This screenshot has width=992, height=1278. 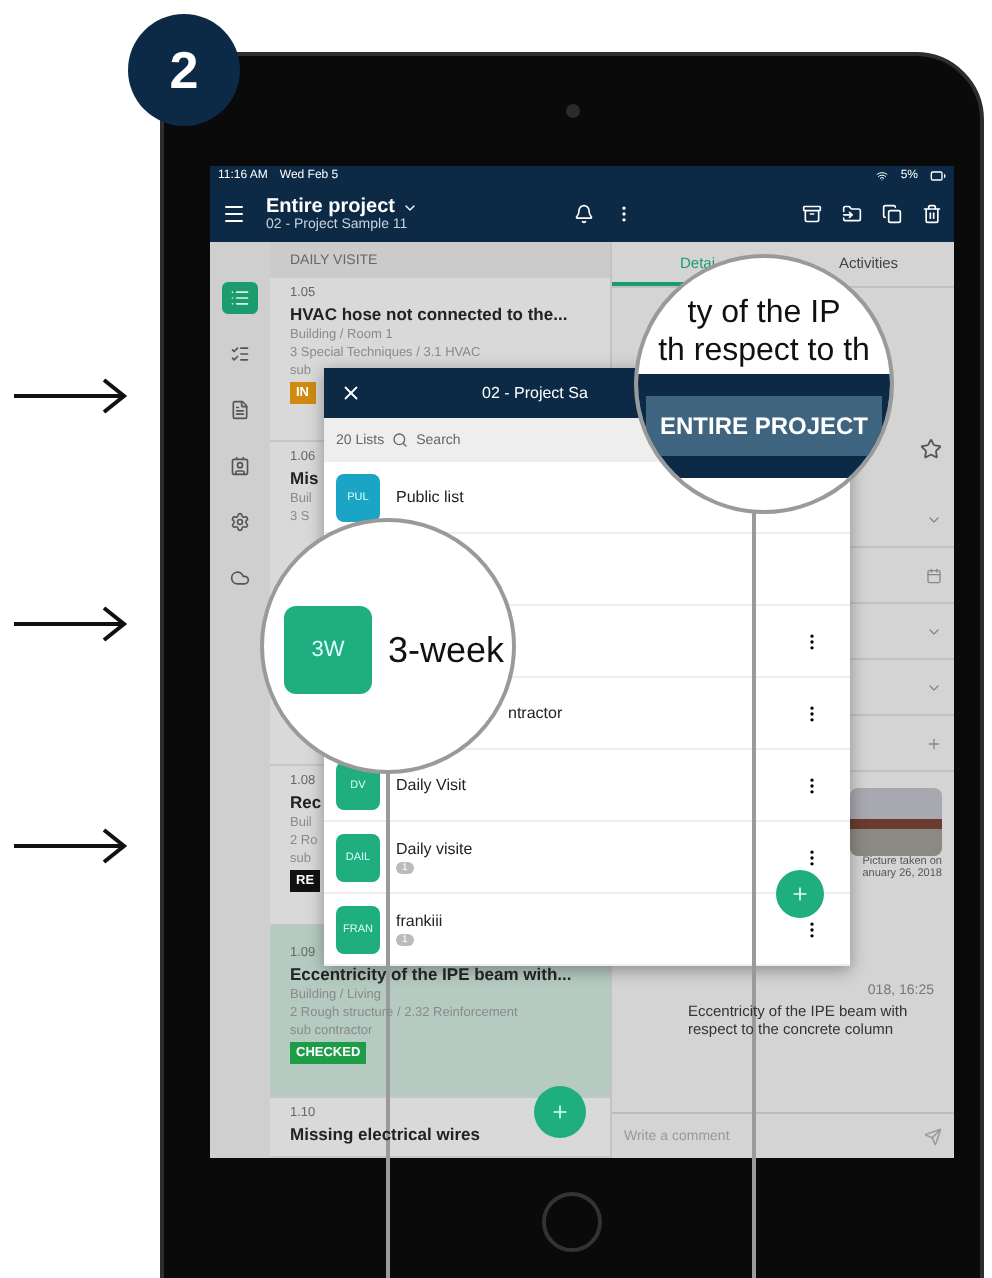 I want to click on list-name: Daily visite, so click(x=434, y=849).